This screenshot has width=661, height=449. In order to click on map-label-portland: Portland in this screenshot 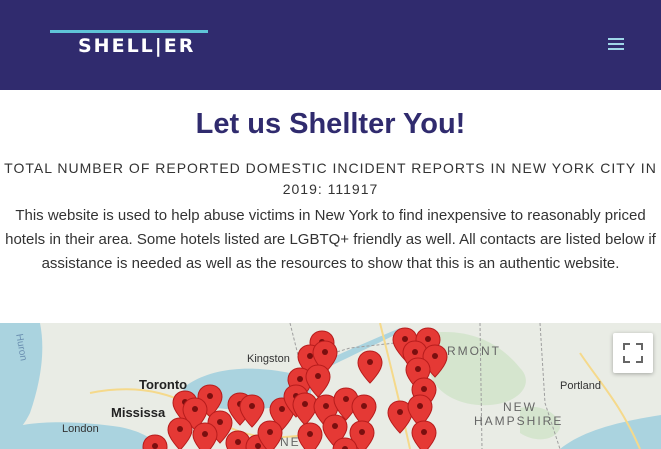, I will do `click(580, 386)`.